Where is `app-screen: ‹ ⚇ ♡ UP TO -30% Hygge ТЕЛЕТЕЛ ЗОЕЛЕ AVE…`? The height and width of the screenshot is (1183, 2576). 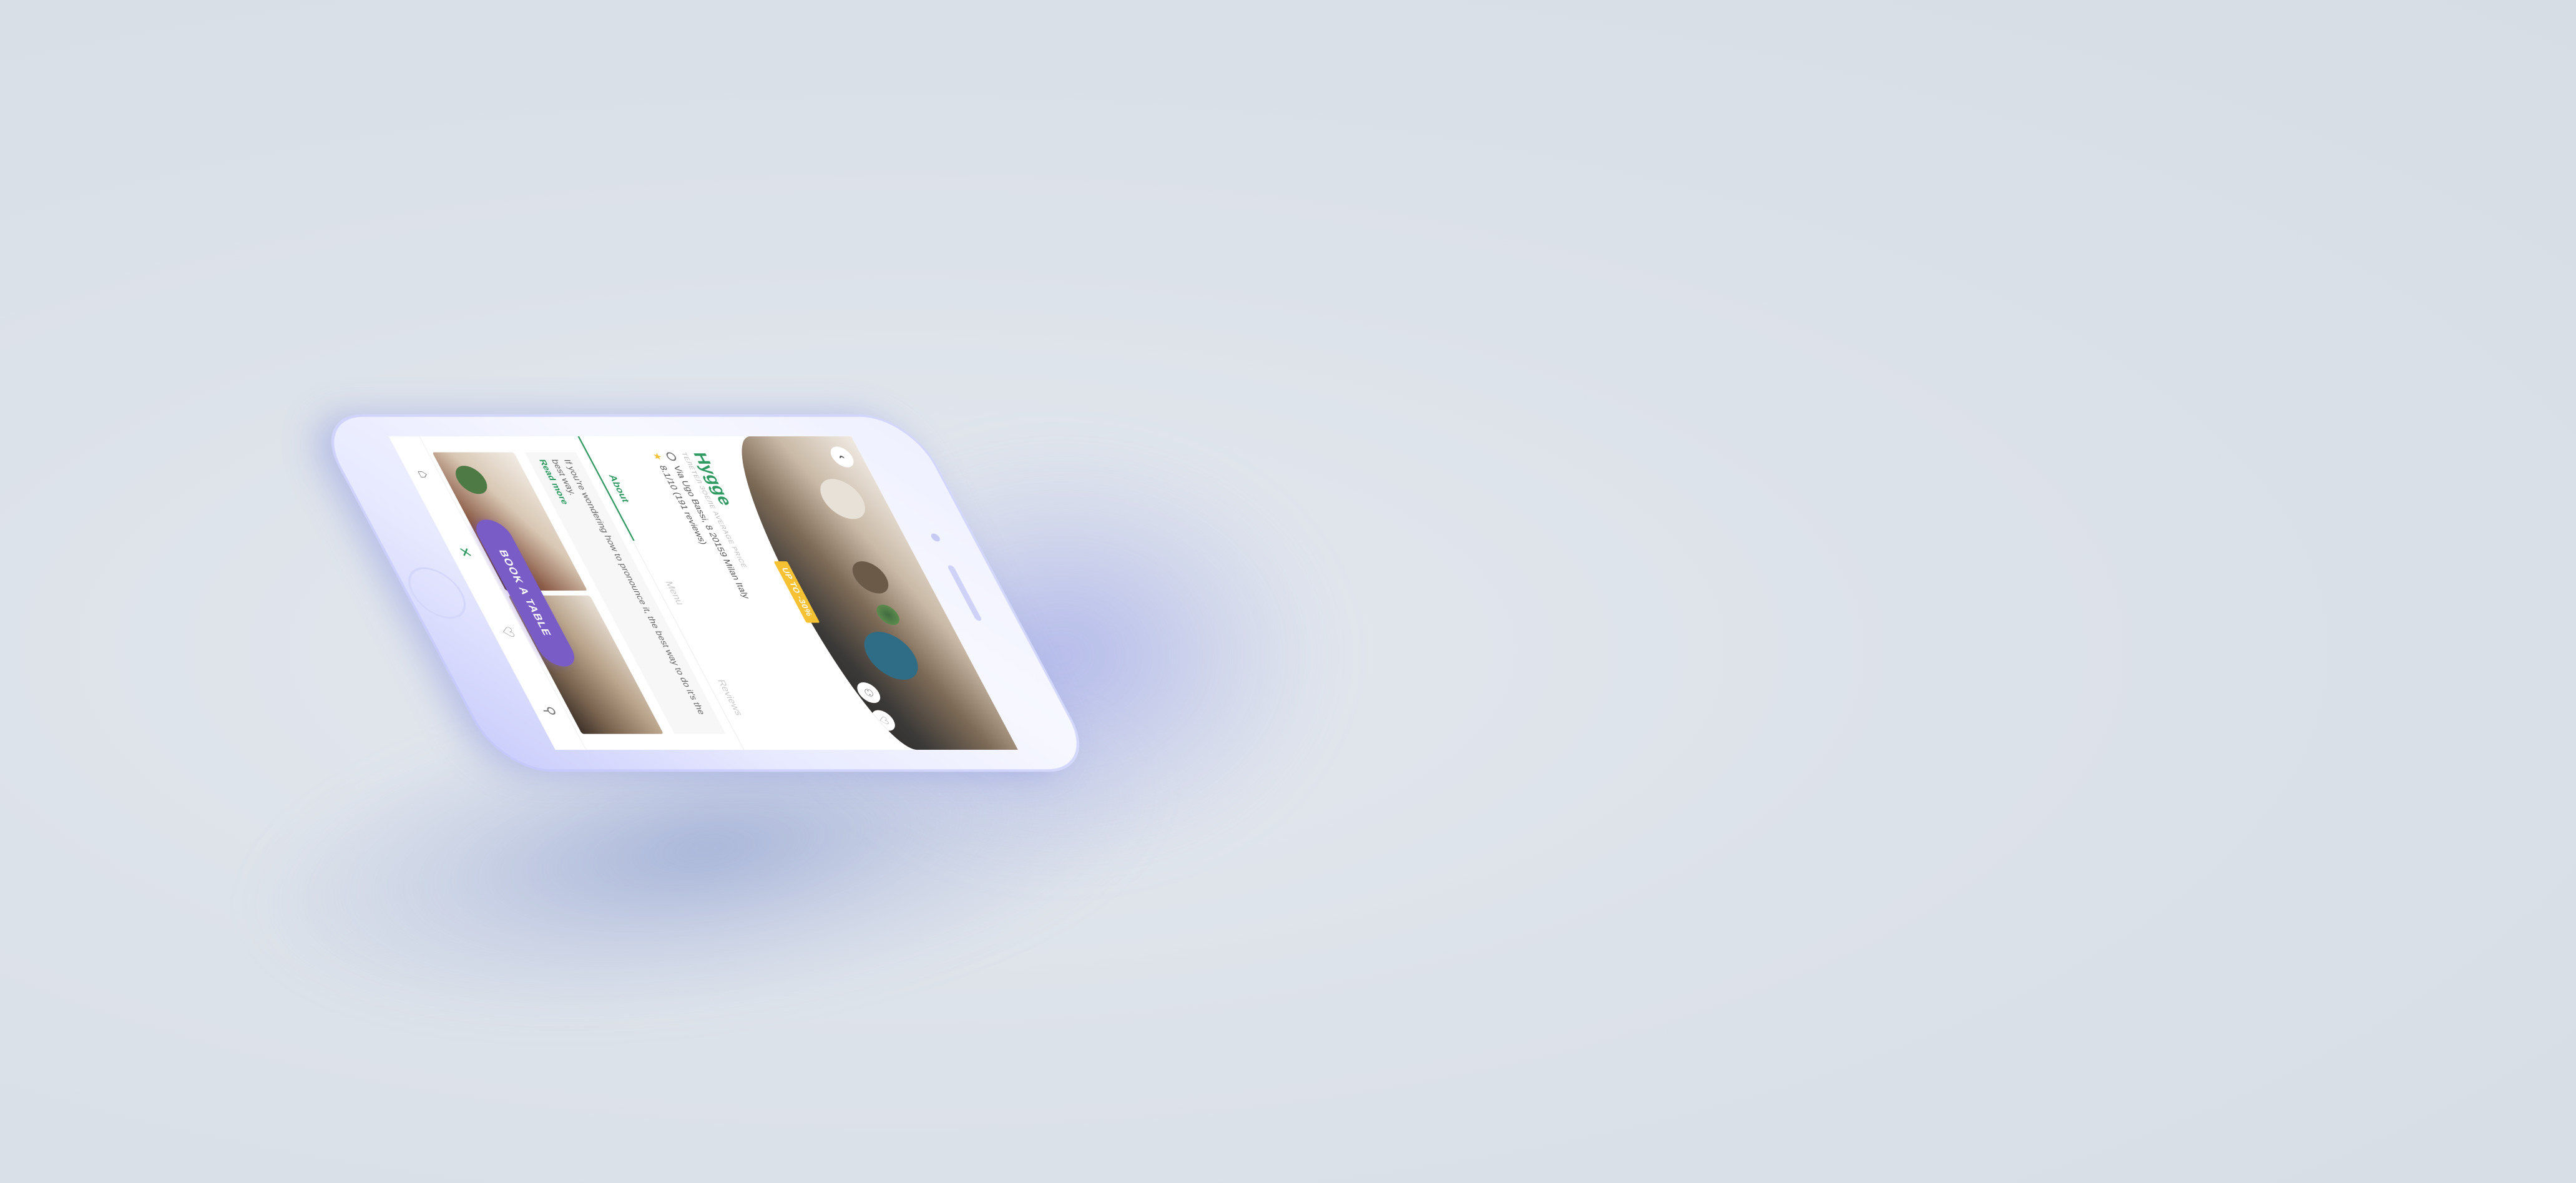
app-screen: ‹ ⚇ ♡ UP TO -30% Hygge ТЕЛЕТЕЛ ЗОЕЛЕ AVE… is located at coordinates (703, 593).